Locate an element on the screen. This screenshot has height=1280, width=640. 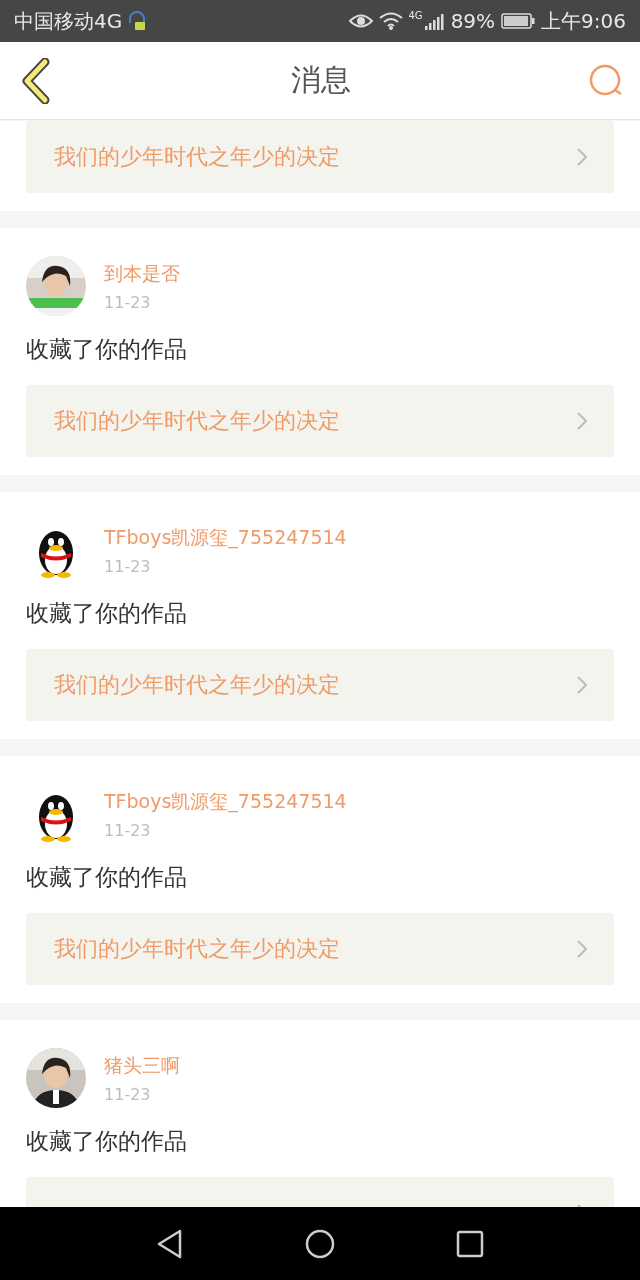
circle-icon is located at coordinates (320, 1243).